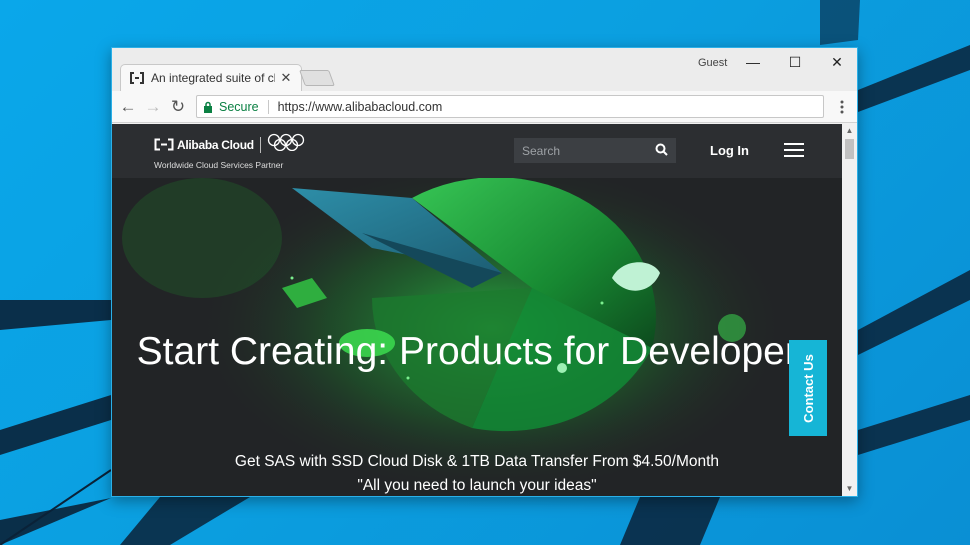  Describe the element at coordinates (837, 62) in the screenshot. I see `close-window-button: ✕` at that location.